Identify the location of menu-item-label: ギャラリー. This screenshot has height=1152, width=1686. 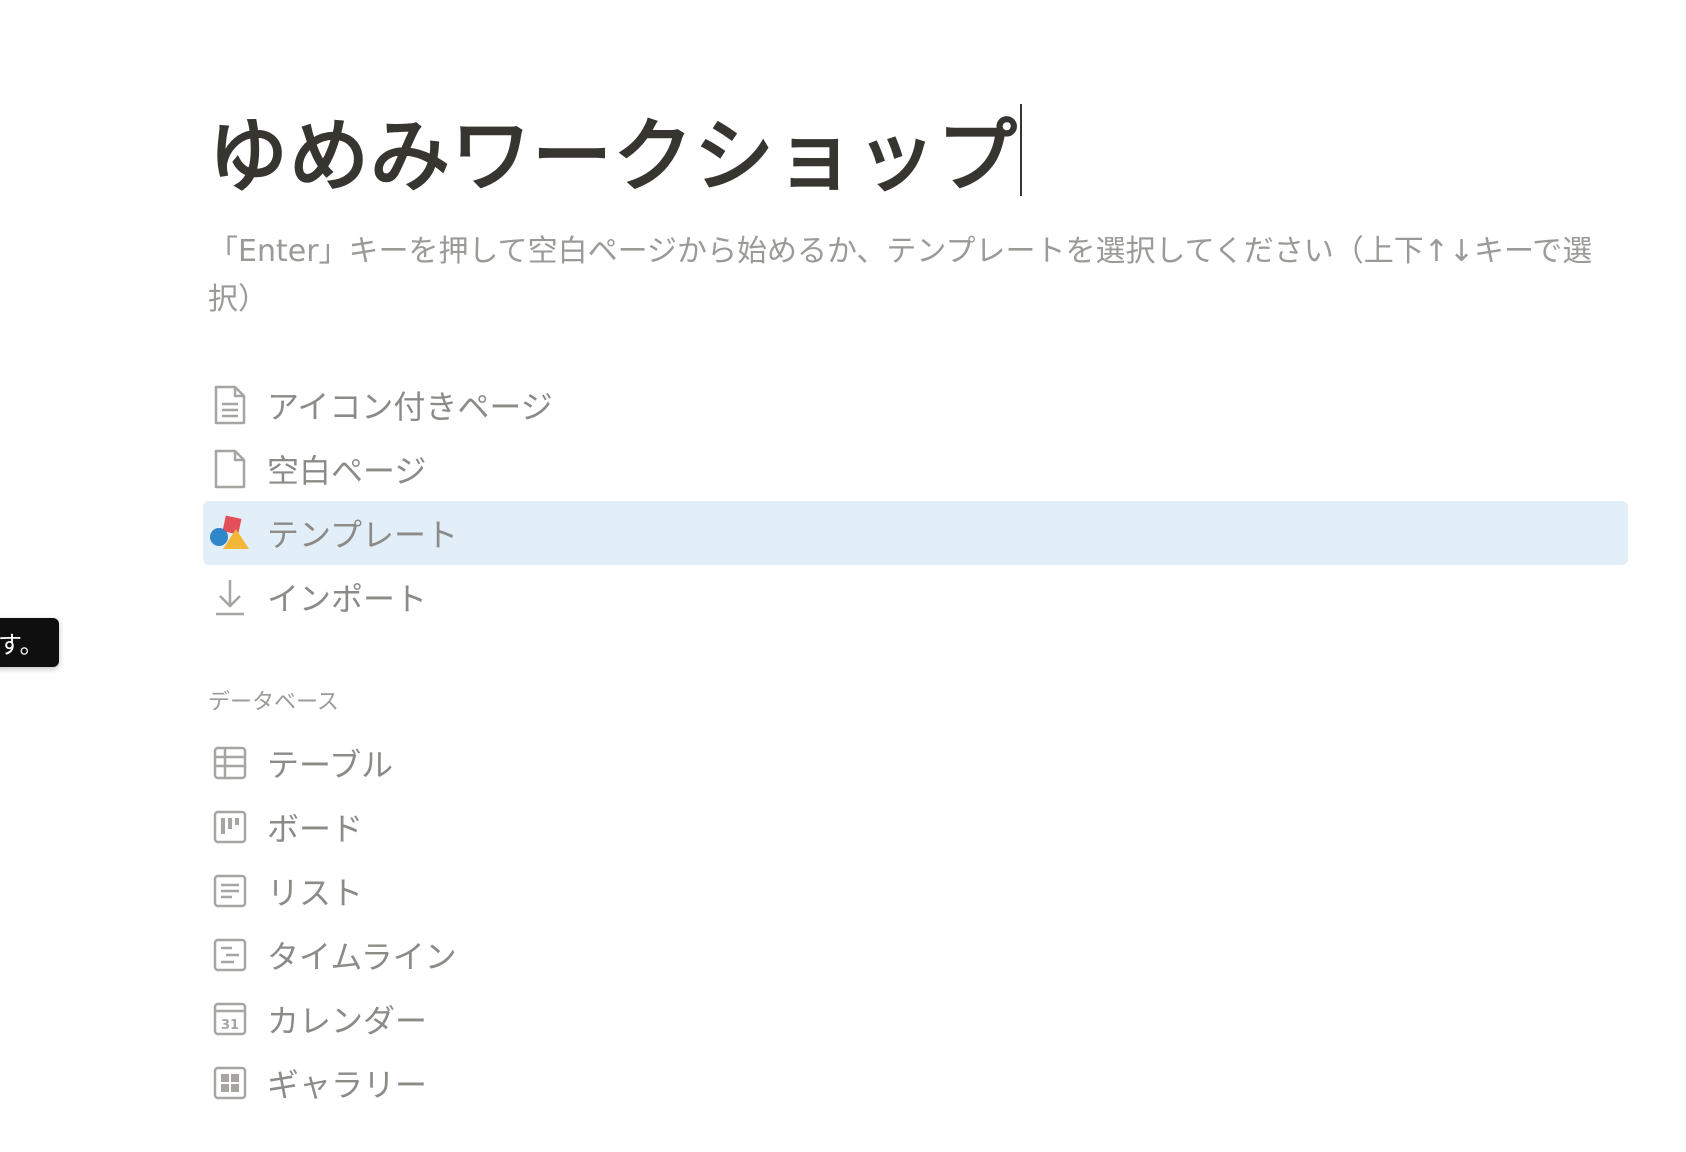
(347, 1085).